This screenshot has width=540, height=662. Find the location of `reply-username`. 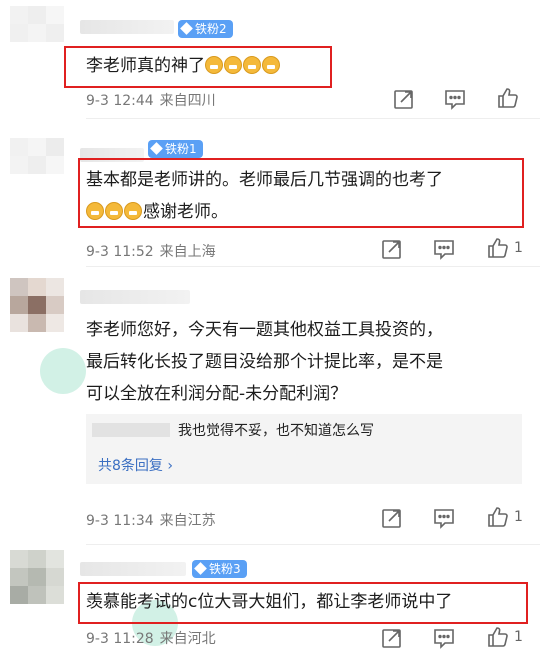

reply-username is located at coordinates (131, 430).